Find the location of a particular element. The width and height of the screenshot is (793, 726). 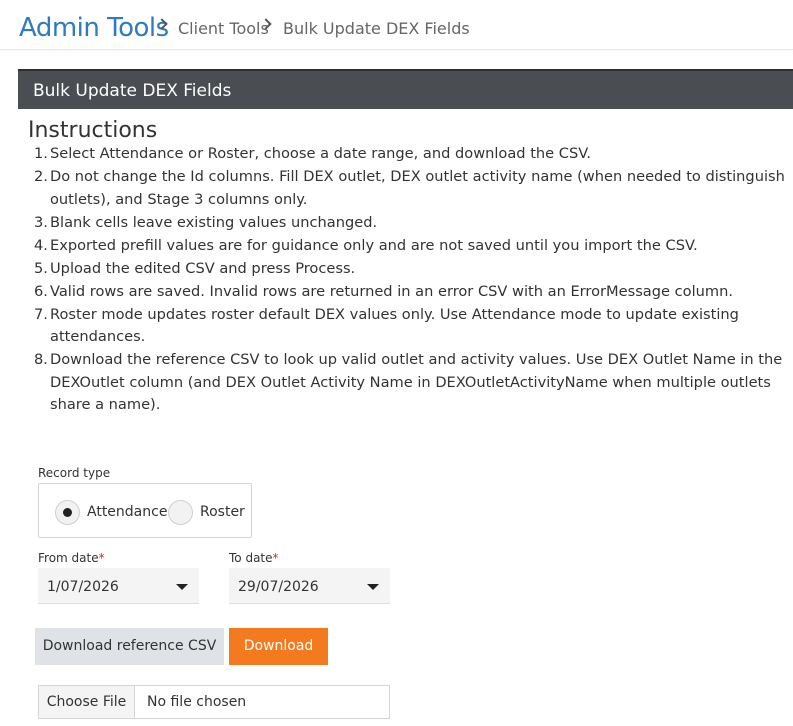

download-button: Download is located at coordinates (278, 646).